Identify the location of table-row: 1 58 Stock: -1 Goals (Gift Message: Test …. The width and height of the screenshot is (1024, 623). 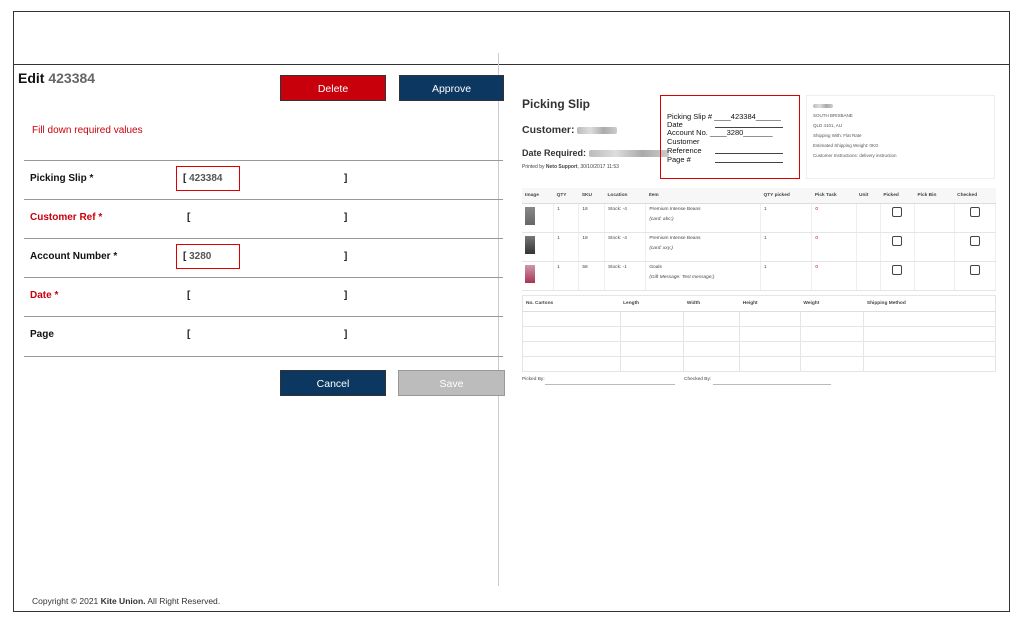
(759, 276).